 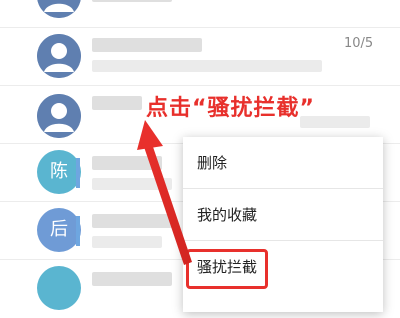 I want to click on highlight-box, so click(x=227, y=269).